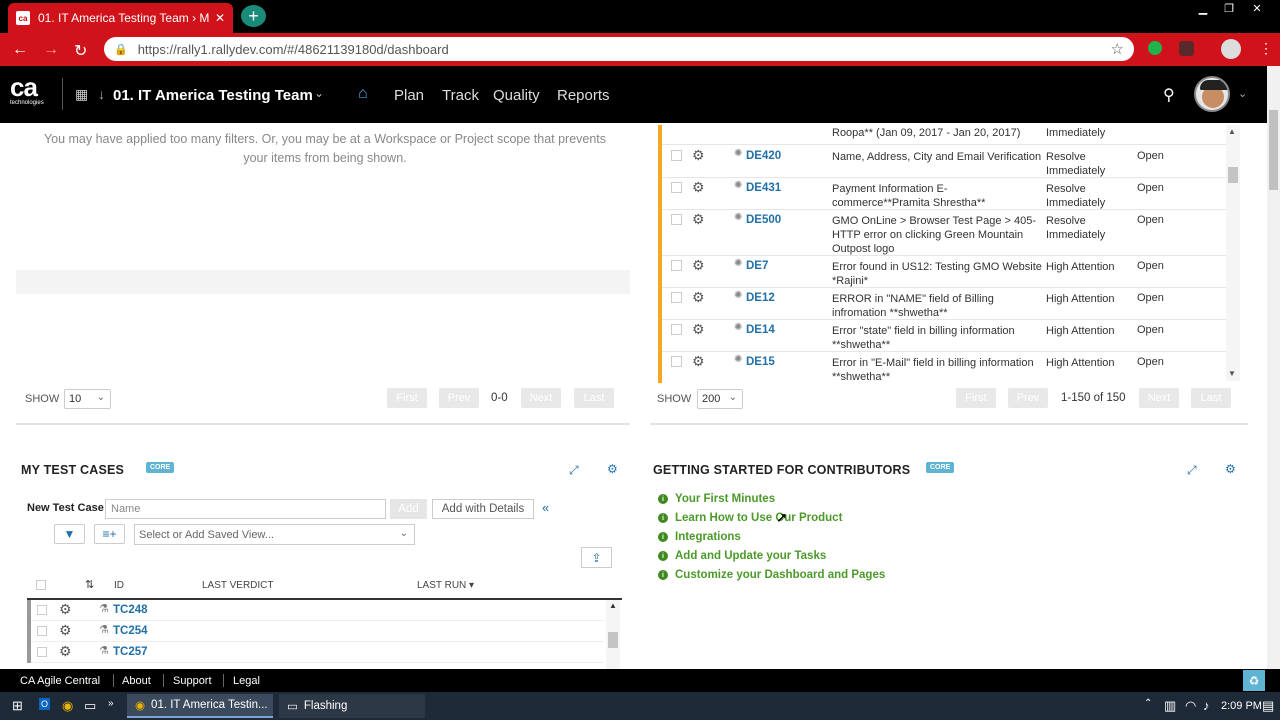 Image resolution: width=1280 pixels, height=720 pixels. I want to click on table-row: ⚙ ⚗ TC254, so click(315, 631).